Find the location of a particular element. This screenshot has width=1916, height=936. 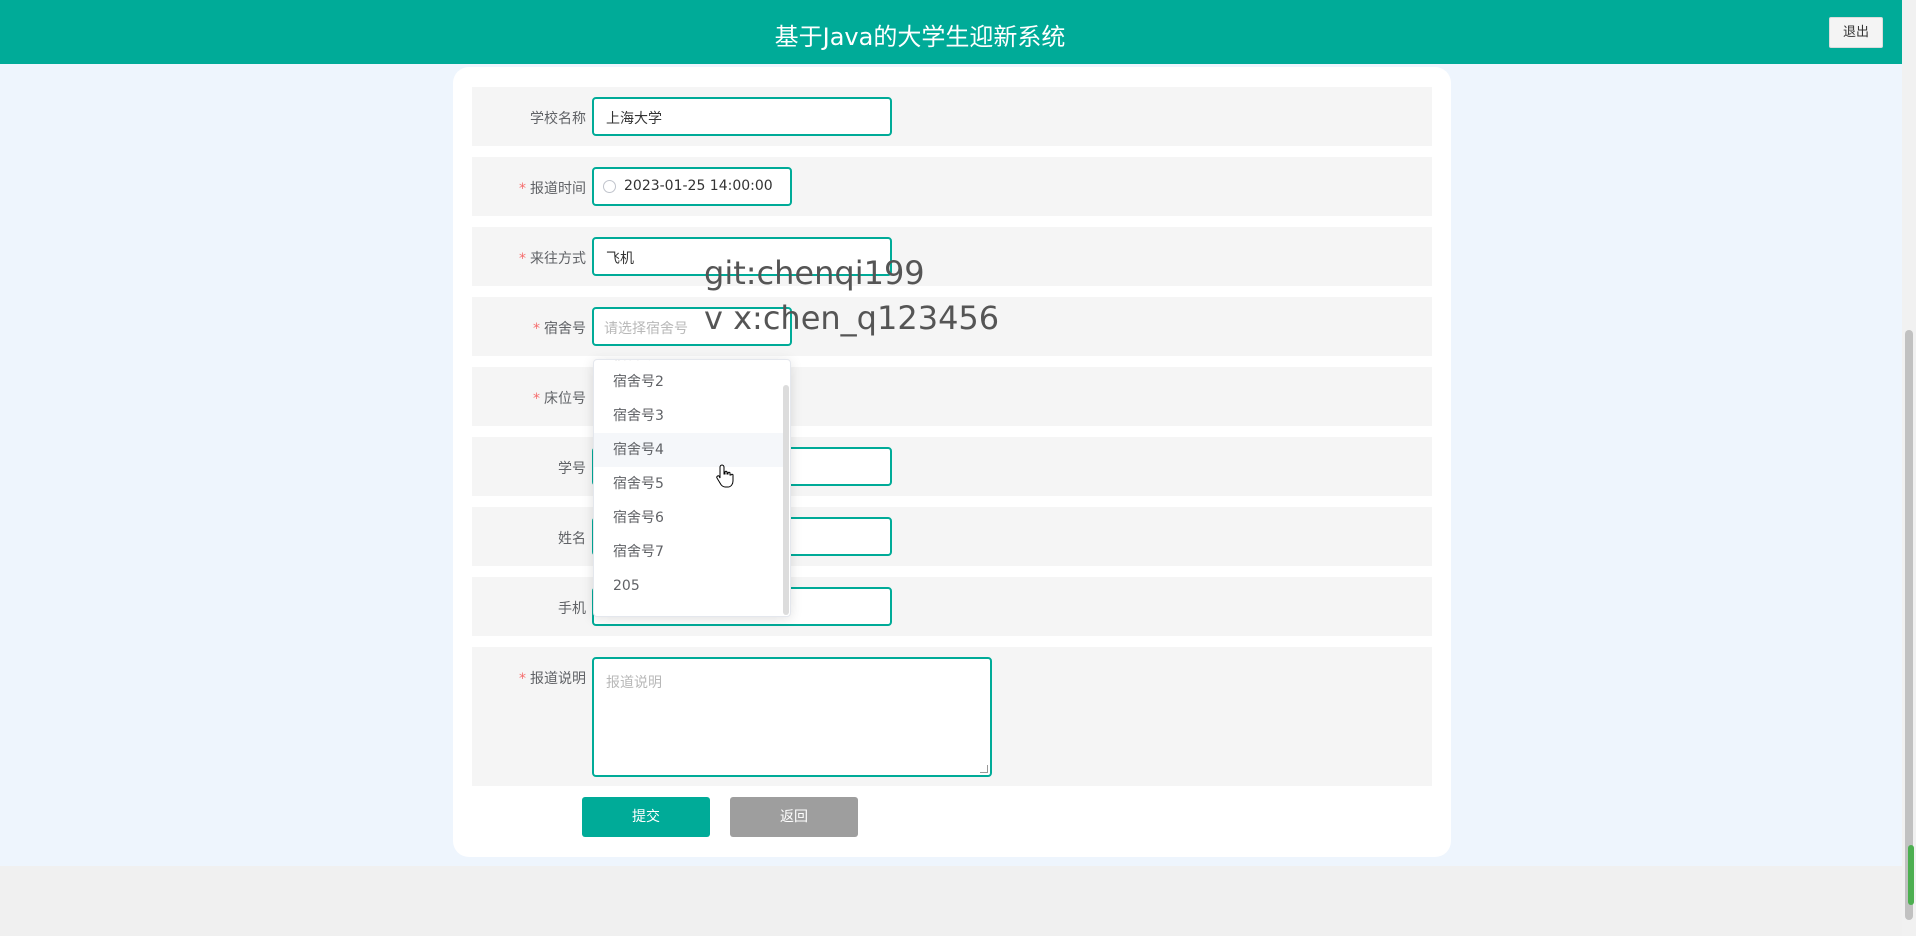

dorm-dropdown: 宿舍号1 宿舍号2 宿舍号3 宿舍号4 宿舍号5 宿舍号6 宿舍号7 205 is located at coordinates (692, 488).